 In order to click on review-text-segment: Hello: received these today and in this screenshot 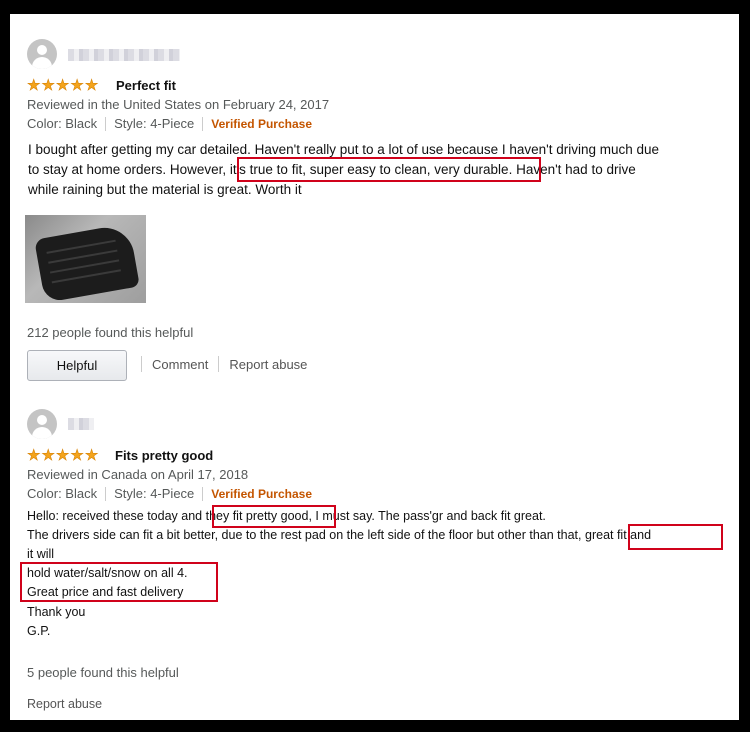, I will do `click(116, 516)`.